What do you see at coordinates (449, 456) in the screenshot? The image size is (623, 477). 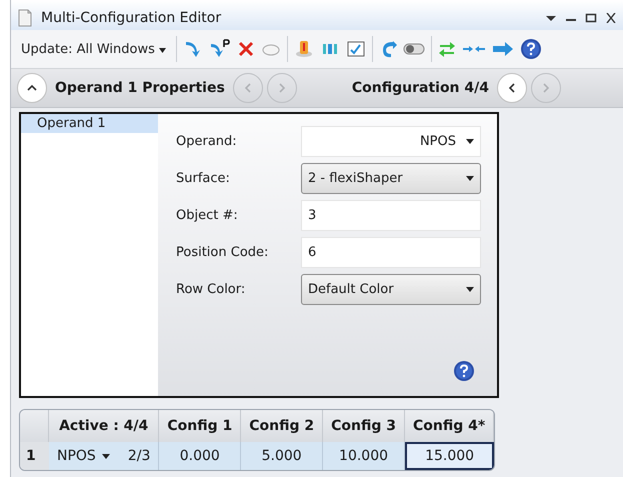 I see `table-cell: 15.000` at bounding box center [449, 456].